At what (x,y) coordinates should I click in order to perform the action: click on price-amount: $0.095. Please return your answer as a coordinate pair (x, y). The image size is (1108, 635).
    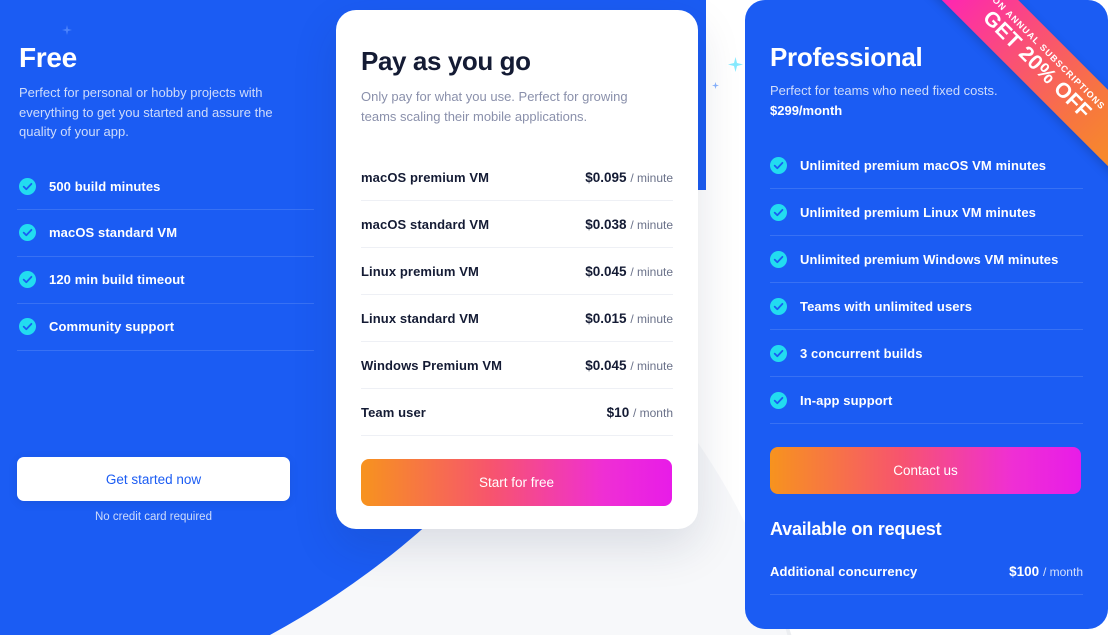
    Looking at the image, I should click on (606, 178).